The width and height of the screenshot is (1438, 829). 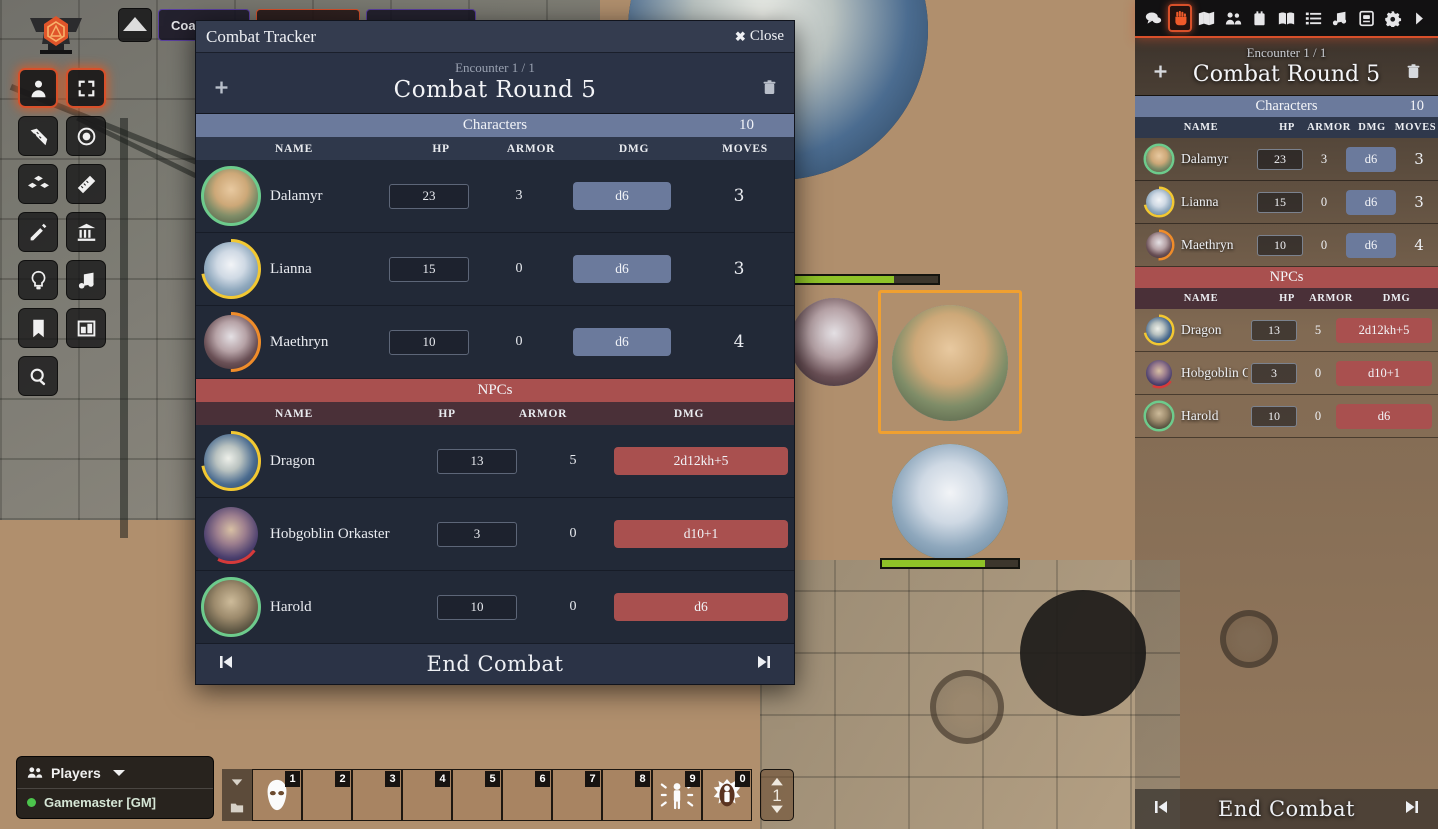 What do you see at coordinates (834, 342) in the screenshot?
I see `map-token-maethryn` at bounding box center [834, 342].